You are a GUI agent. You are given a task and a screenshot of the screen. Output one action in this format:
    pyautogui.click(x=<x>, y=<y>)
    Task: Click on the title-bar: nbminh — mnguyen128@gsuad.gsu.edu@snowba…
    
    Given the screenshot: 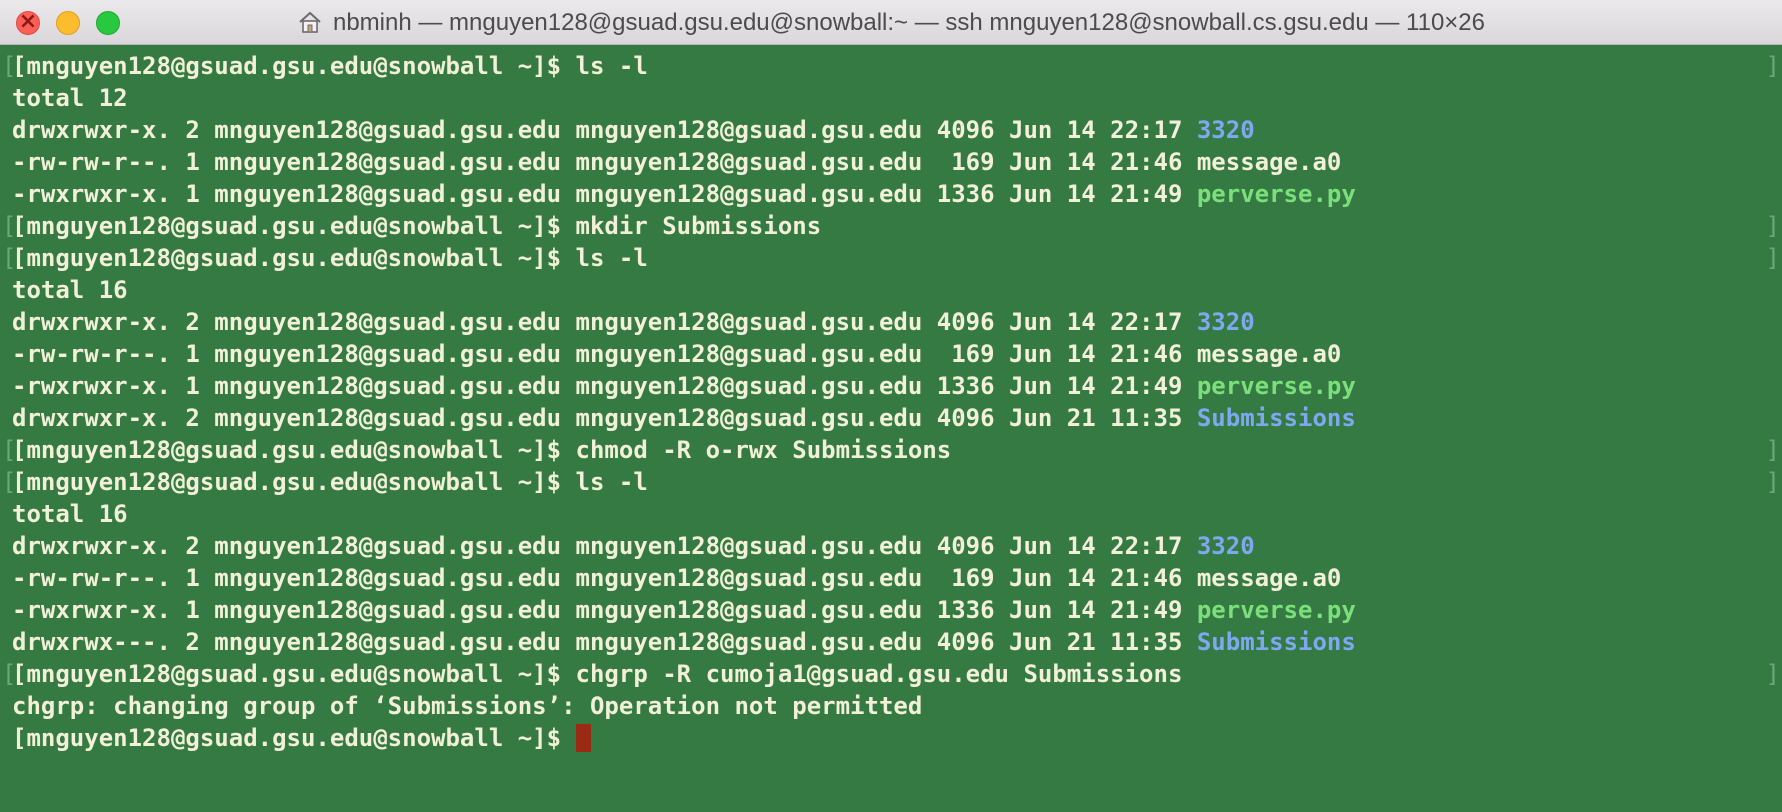 What is the action you would take?
    pyautogui.click(x=891, y=22)
    